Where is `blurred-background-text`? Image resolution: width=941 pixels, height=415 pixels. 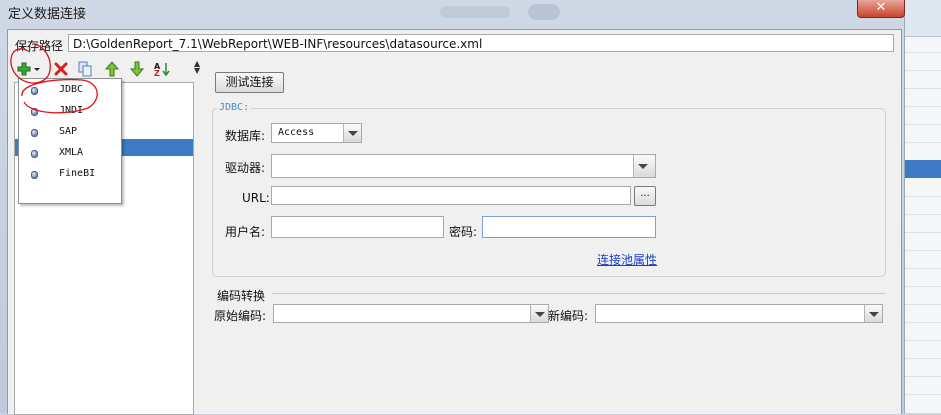 blurred-background-text is located at coordinates (475, 12).